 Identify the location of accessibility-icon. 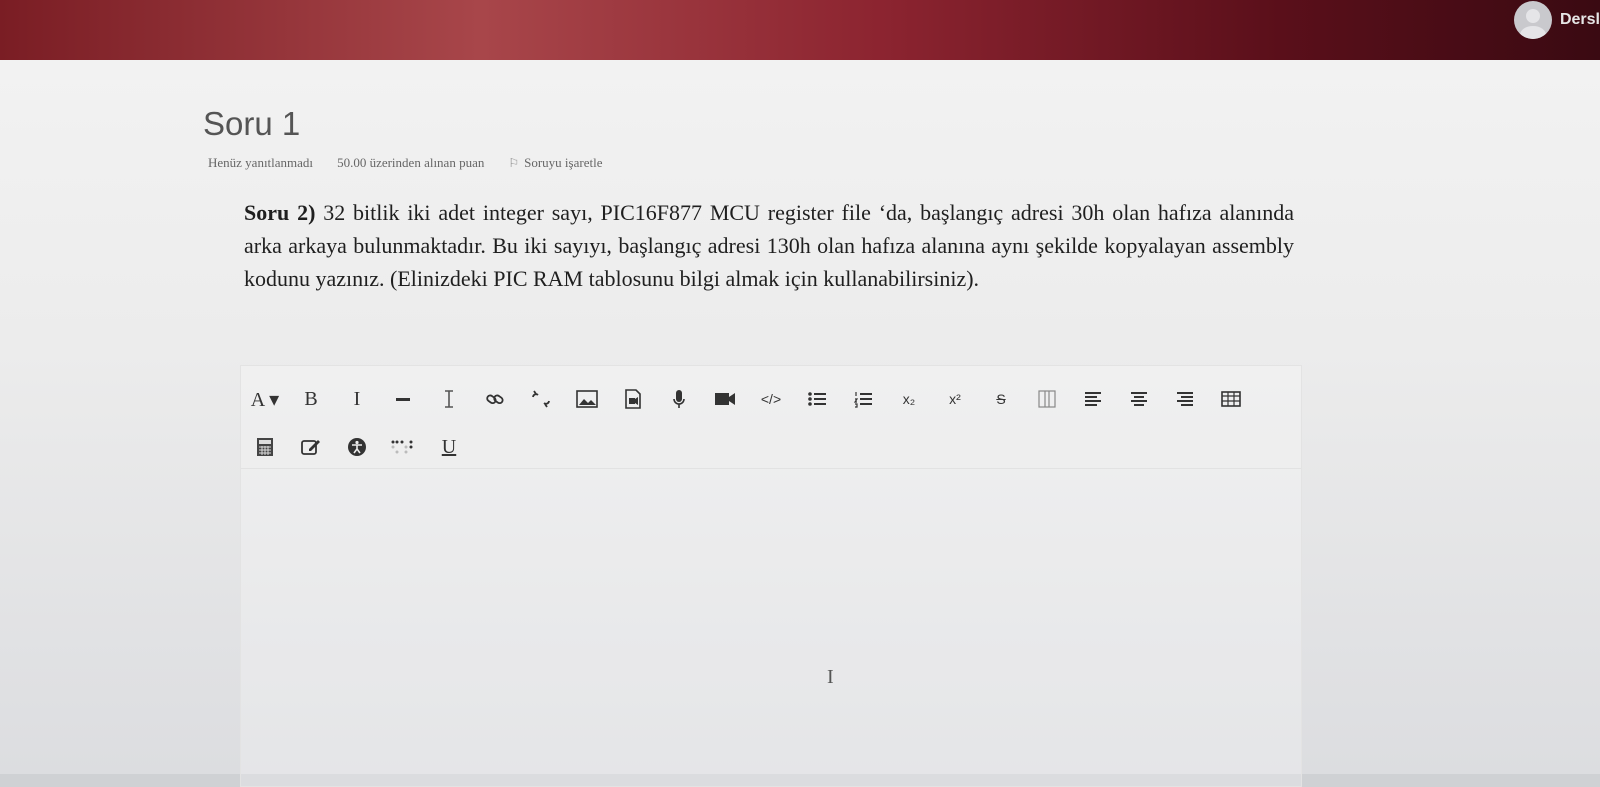
(357, 447).